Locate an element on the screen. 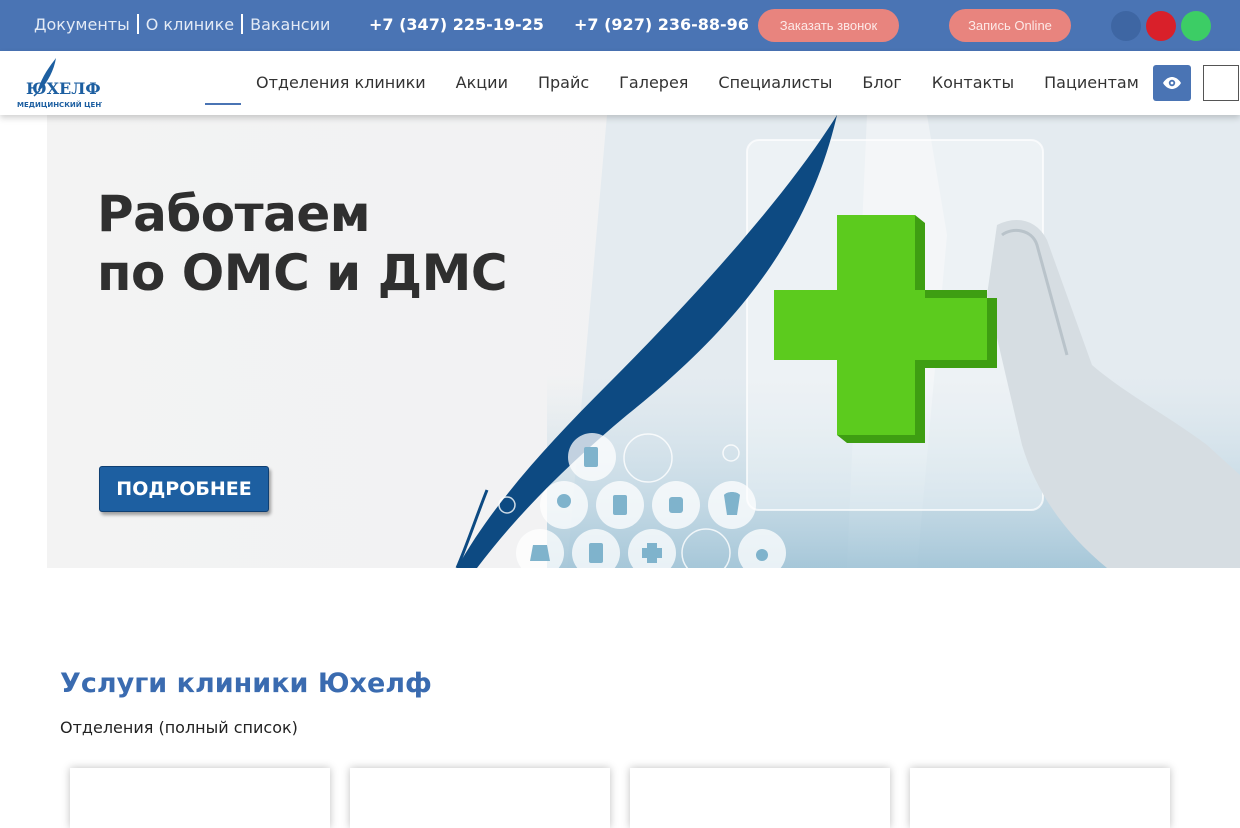 Image resolution: width=1240 pixels, height=828 pixels. link-vacancies: Вакансии is located at coordinates (290, 24).